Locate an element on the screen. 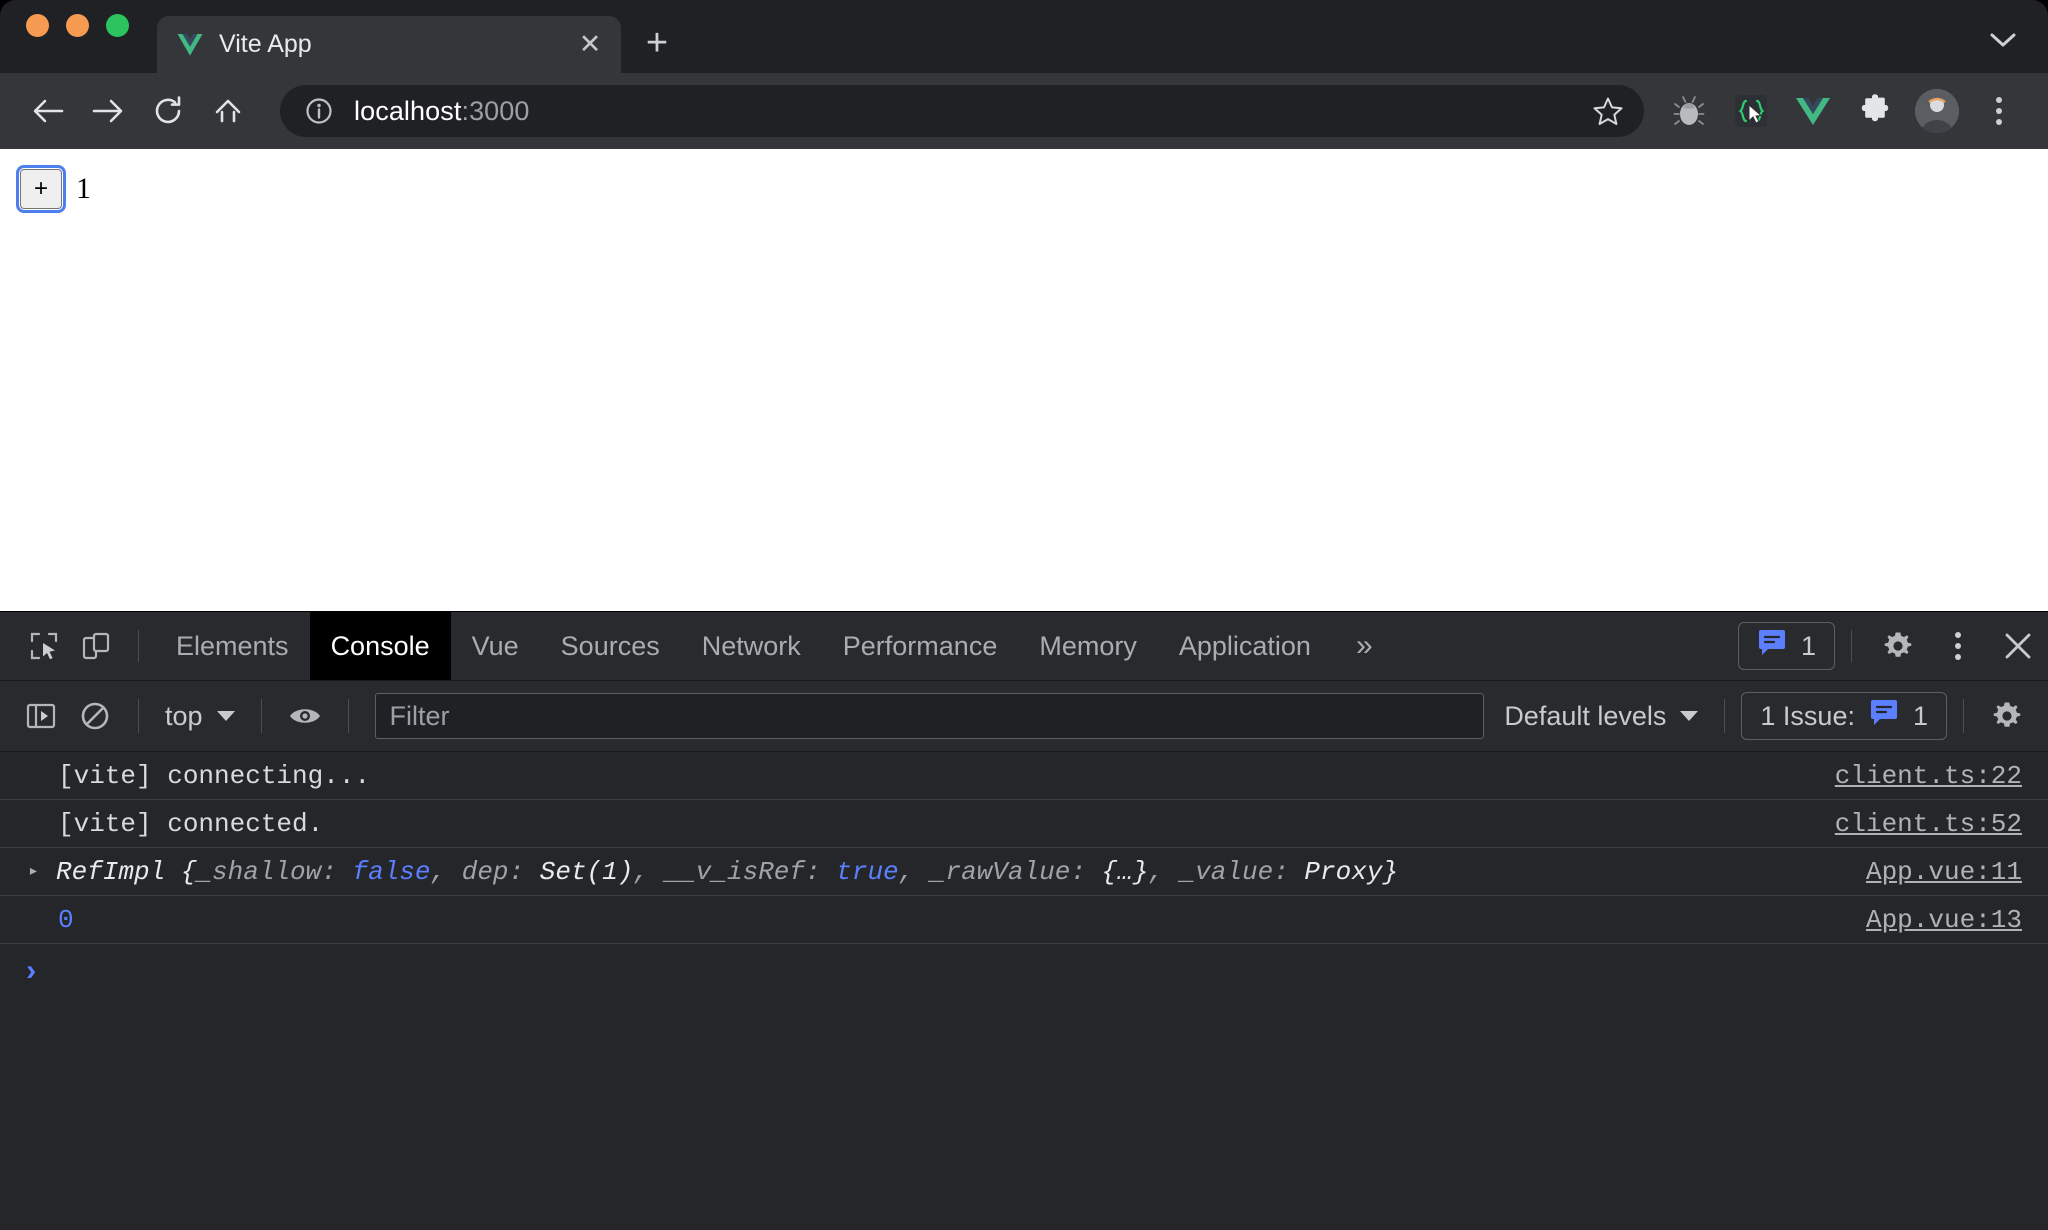 This screenshot has height=1230, width=2048. code-cursor-extension-icon is located at coordinates (1751, 111).